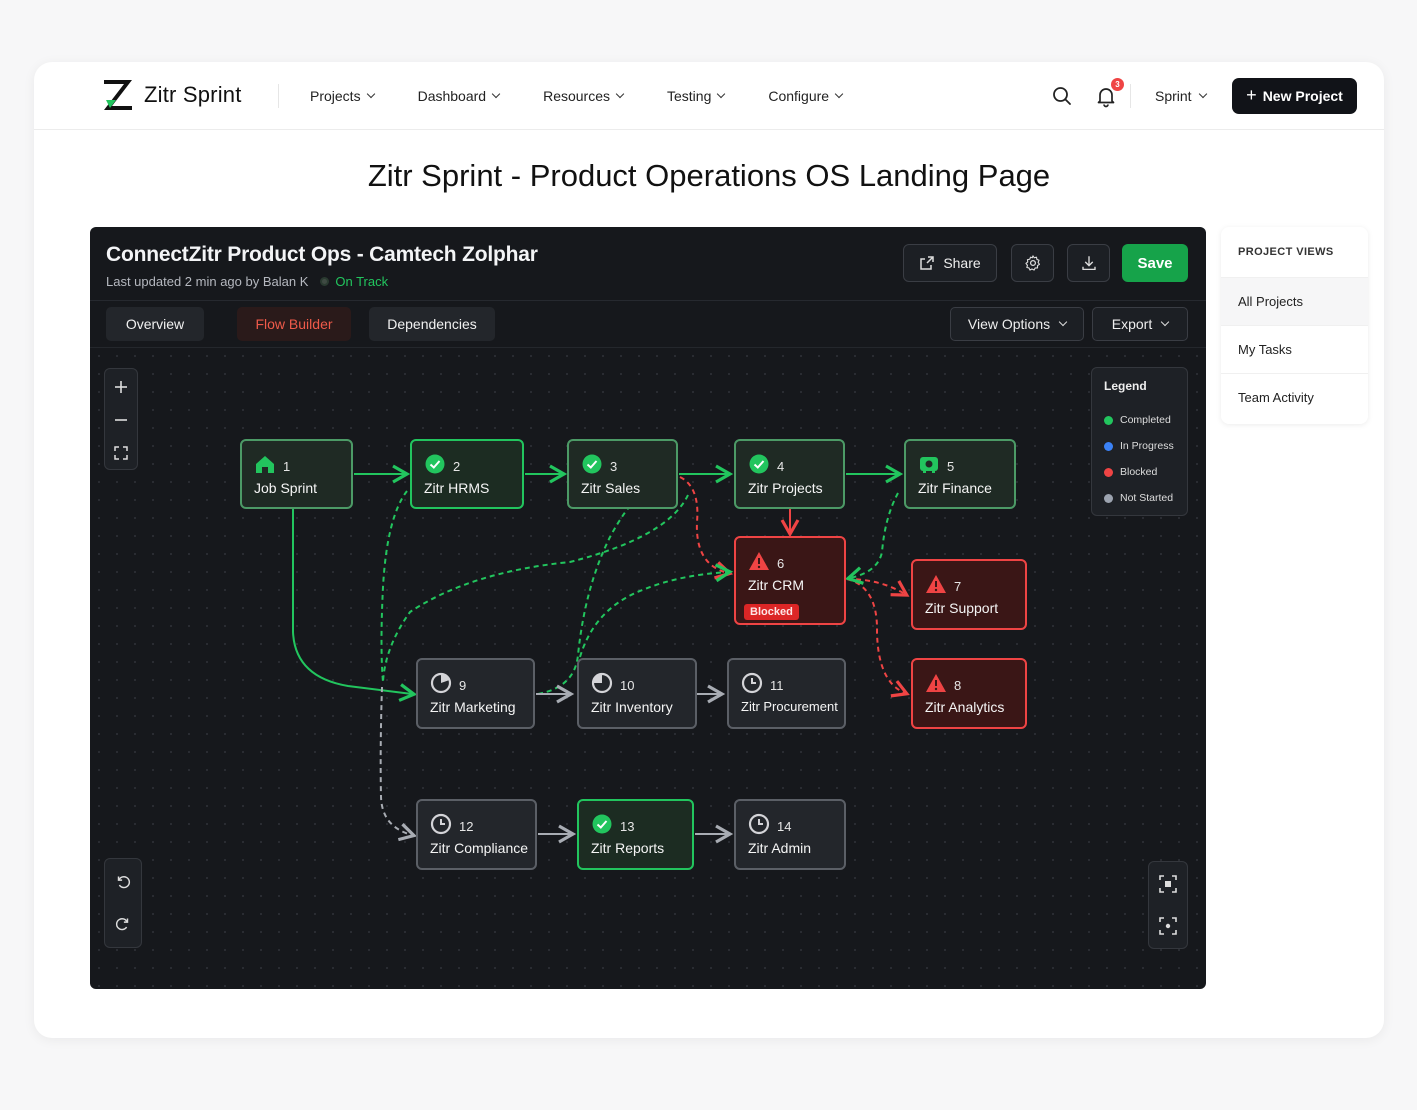 The height and width of the screenshot is (1110, 1417). I want to click on project-views-title: PROJECT VIEWS, so click(1286, 252).